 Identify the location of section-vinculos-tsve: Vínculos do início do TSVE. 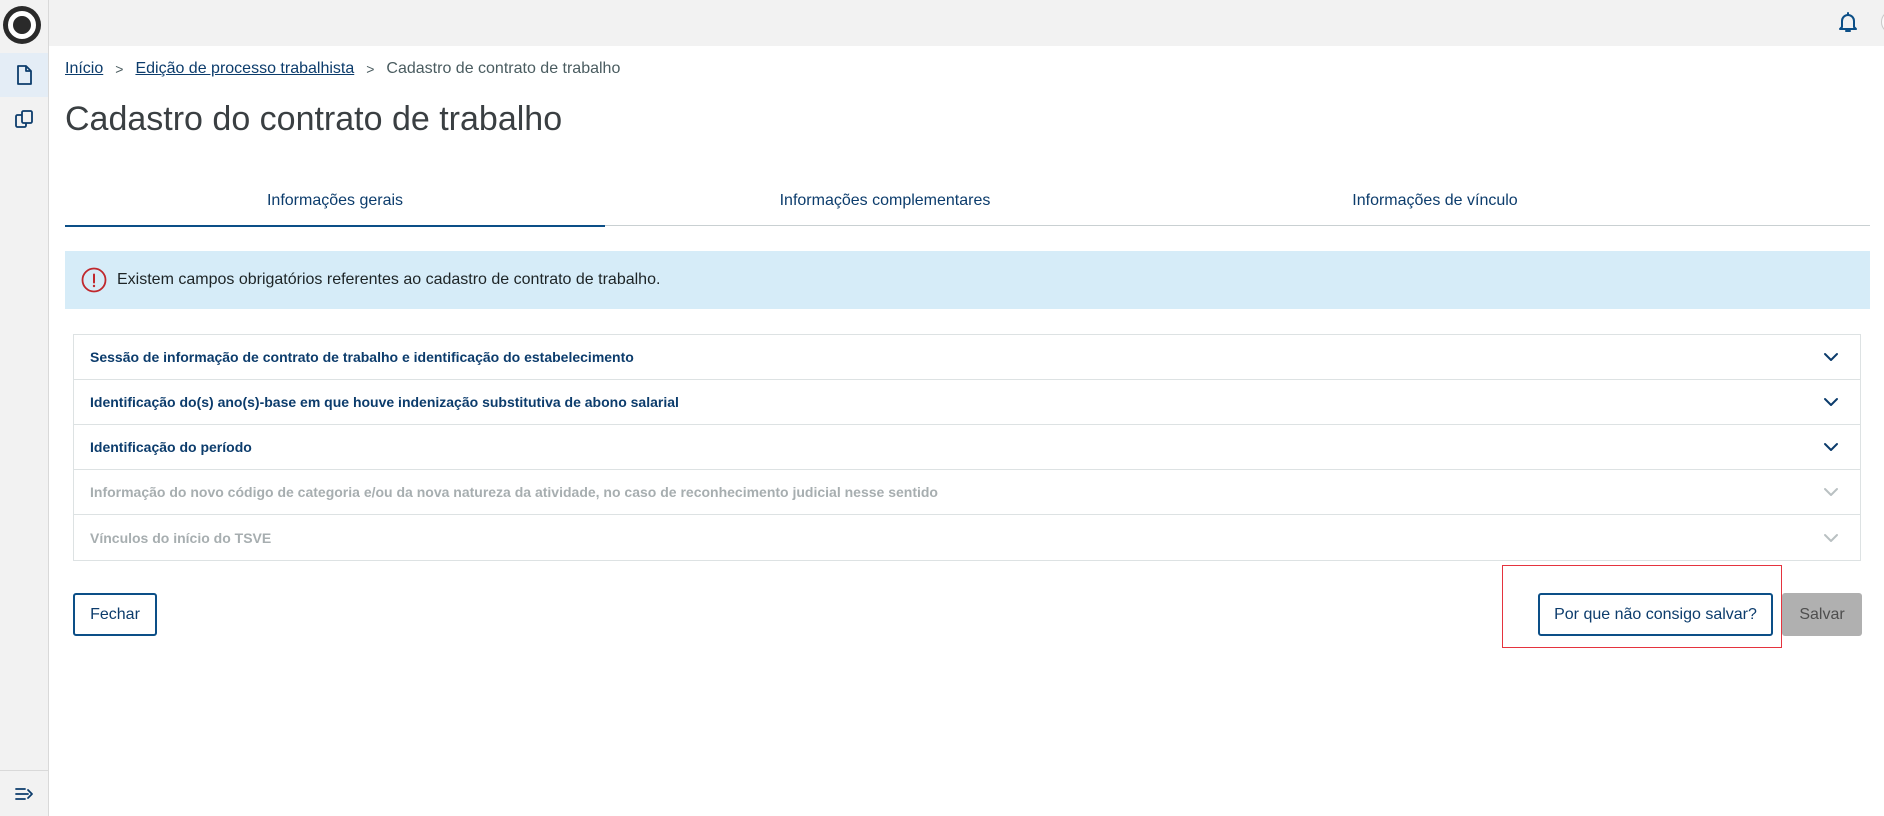
(967, 537).